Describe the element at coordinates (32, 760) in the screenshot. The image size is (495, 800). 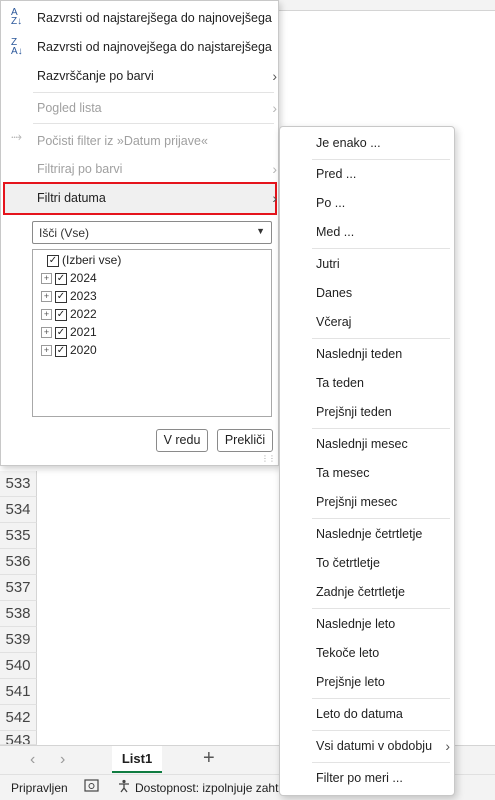
I see `chevron-left-icon: ‹` at that location.